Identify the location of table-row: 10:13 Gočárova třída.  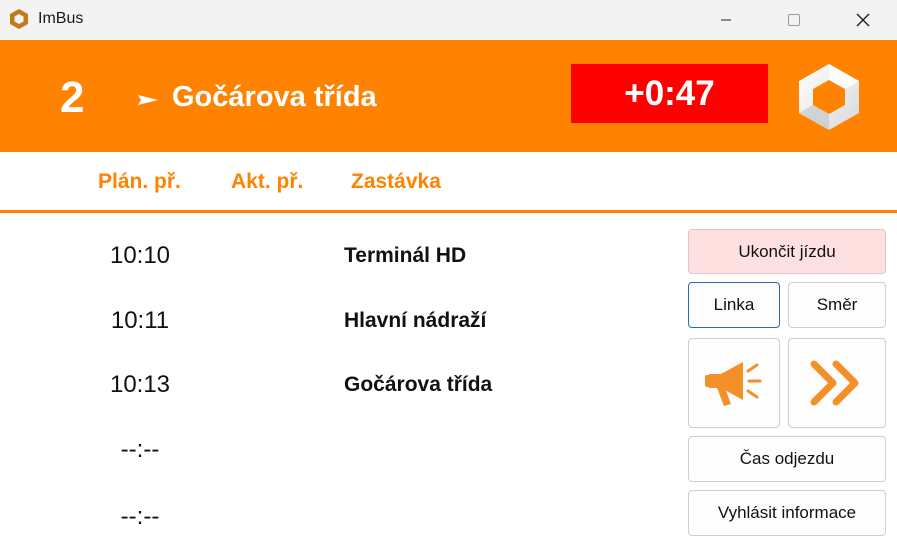
(335, 383).